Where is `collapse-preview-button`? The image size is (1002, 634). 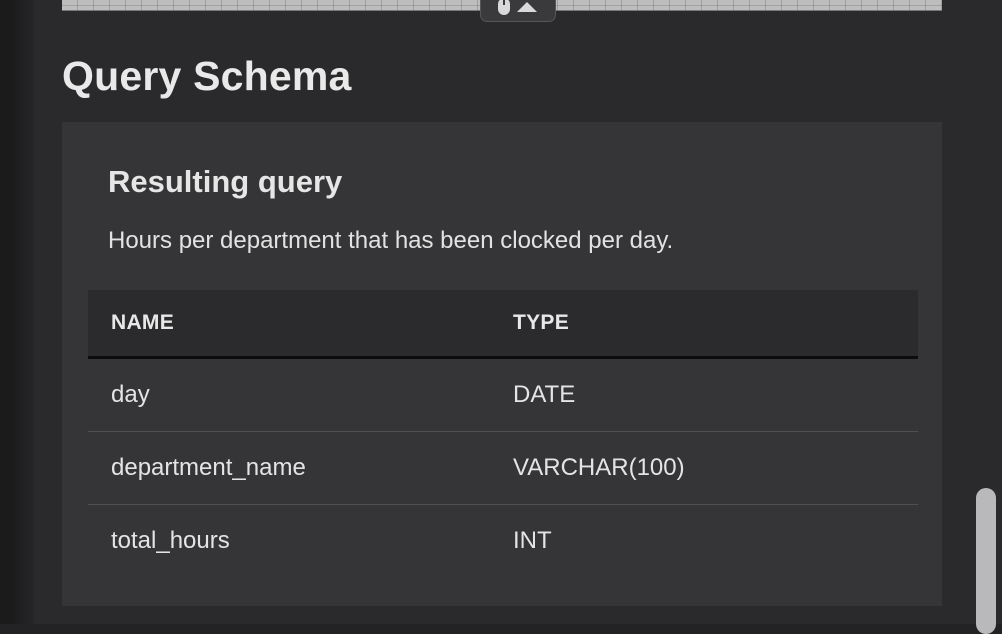
collapse-preview-button is located at coordinates (518, 11).